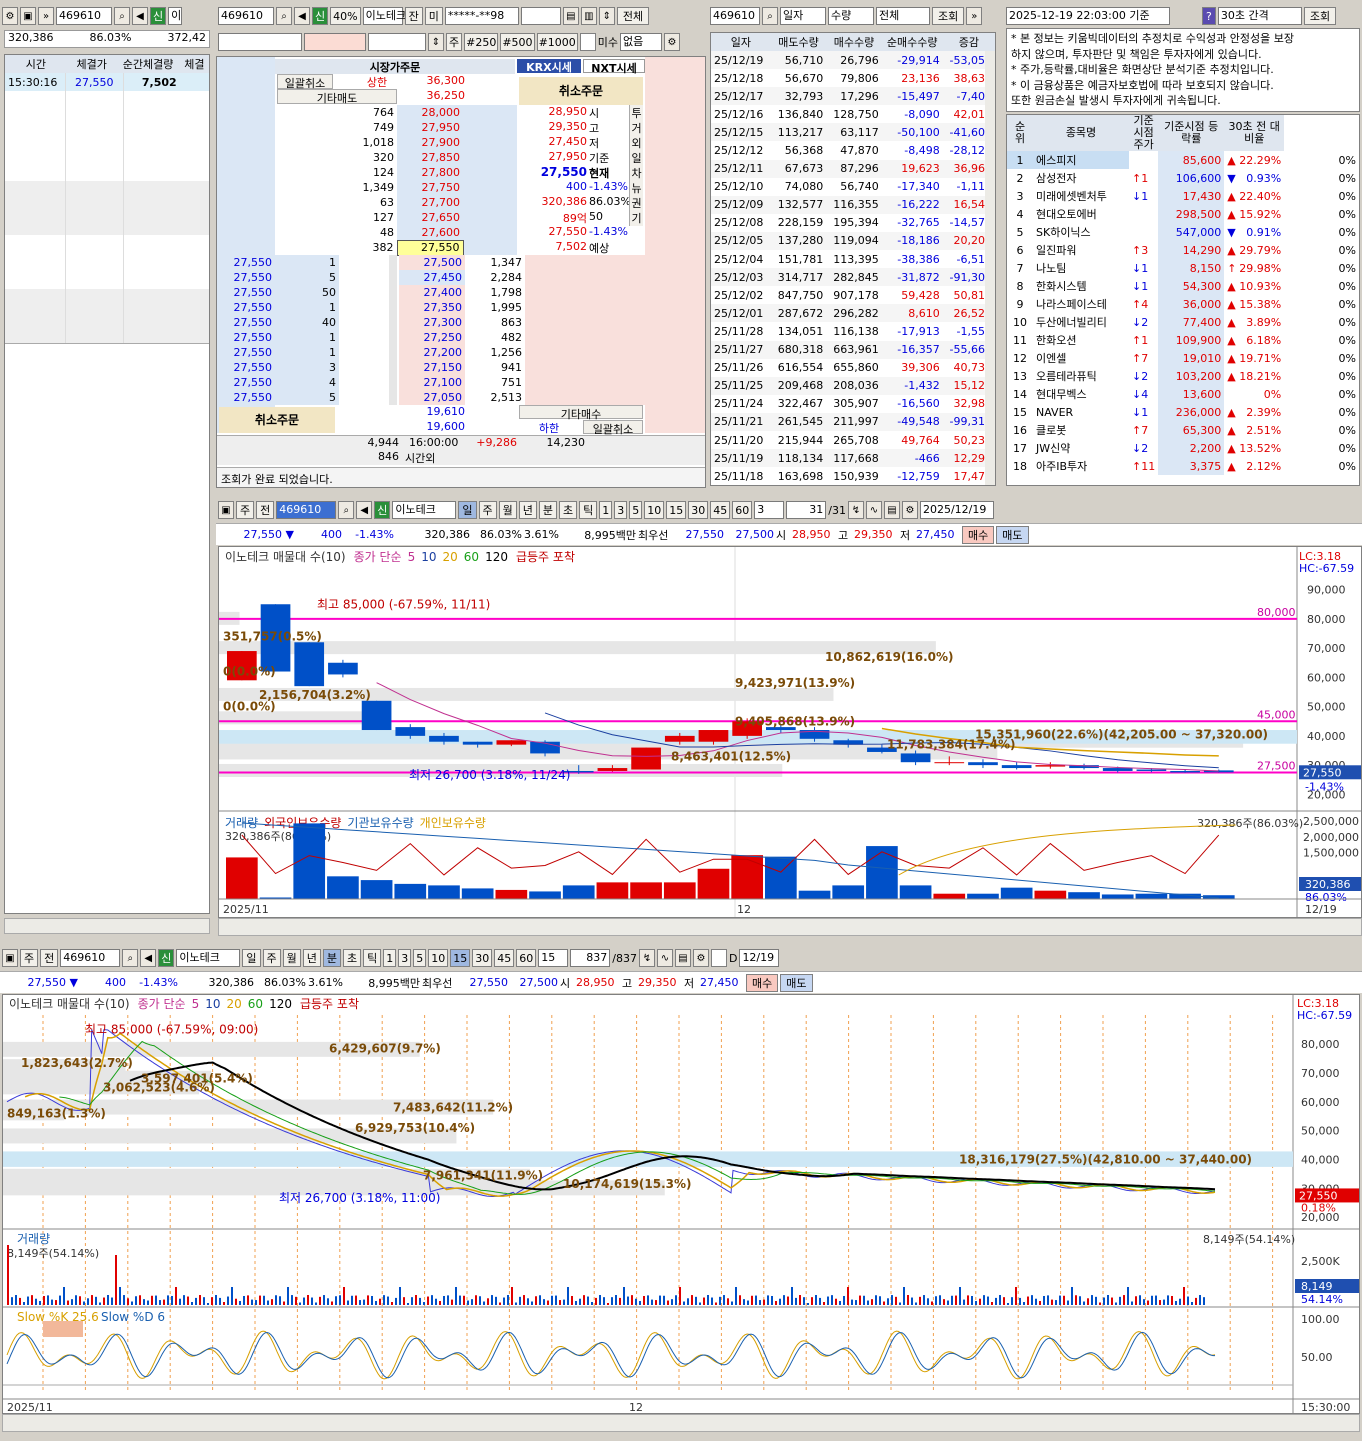  I want to click on lock-icon: ▣, so click(28, 16).